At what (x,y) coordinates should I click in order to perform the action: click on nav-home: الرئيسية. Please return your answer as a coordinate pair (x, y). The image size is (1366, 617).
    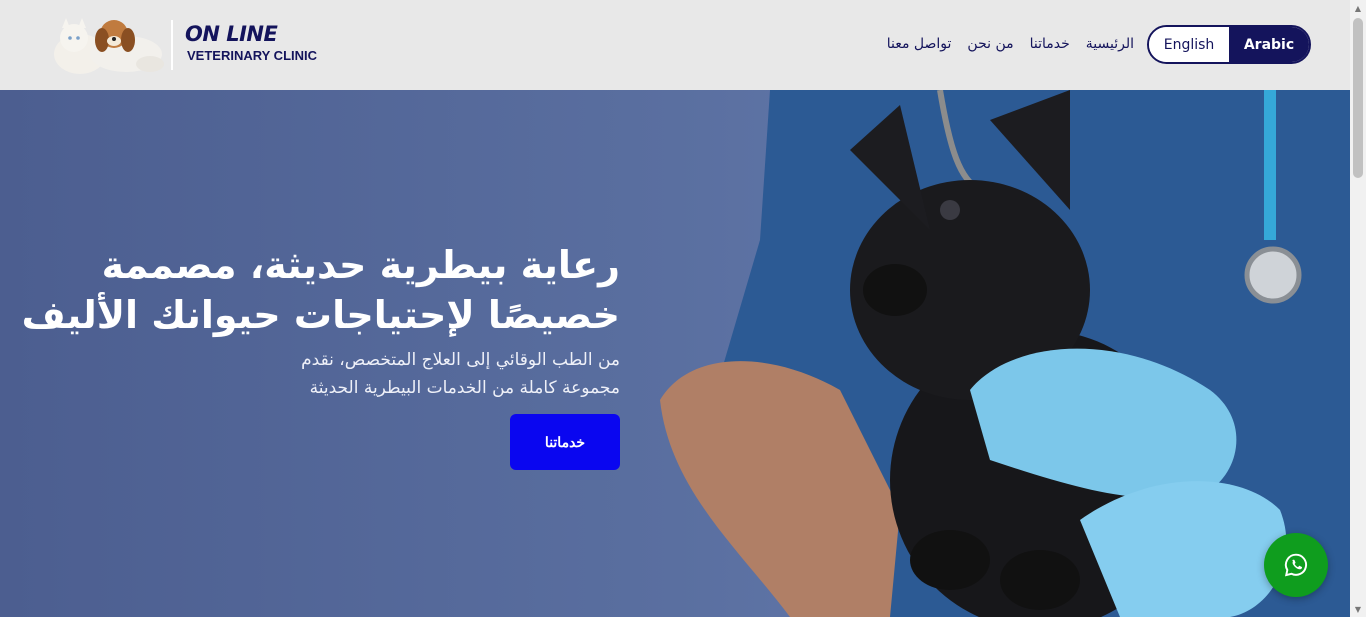
    Looking at the image, I should click on (1110, 44).